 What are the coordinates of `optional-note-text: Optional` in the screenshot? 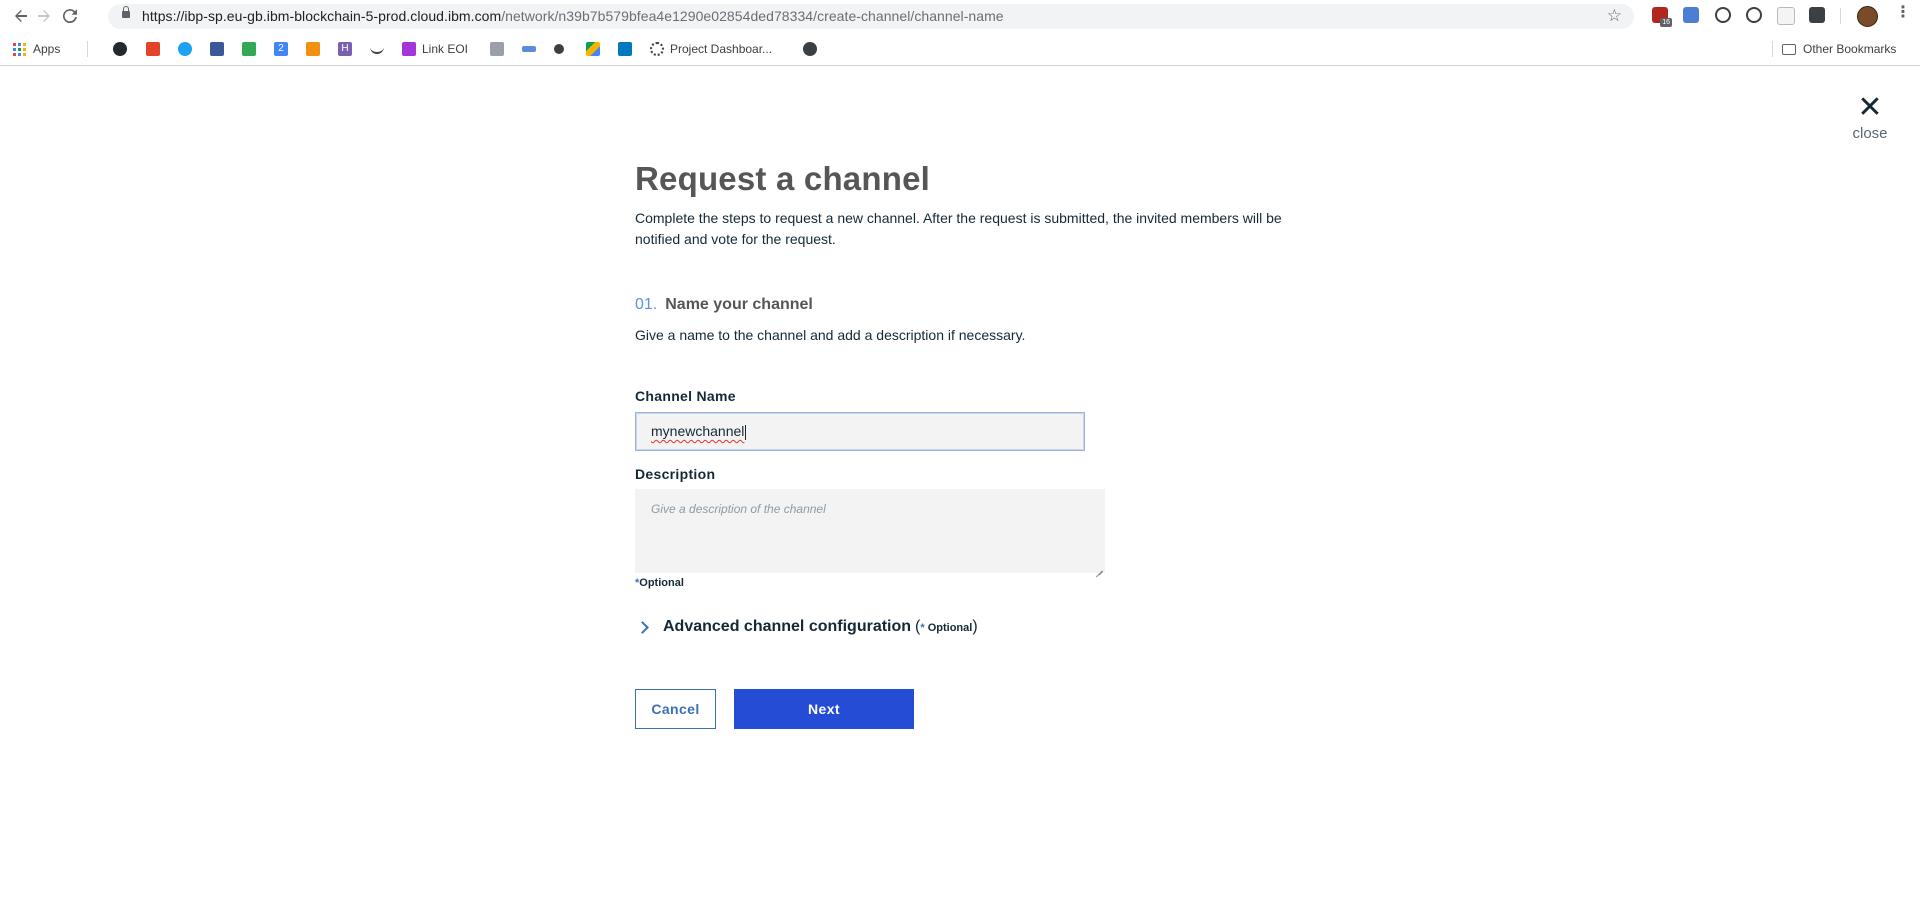 It's located at (661, 583).